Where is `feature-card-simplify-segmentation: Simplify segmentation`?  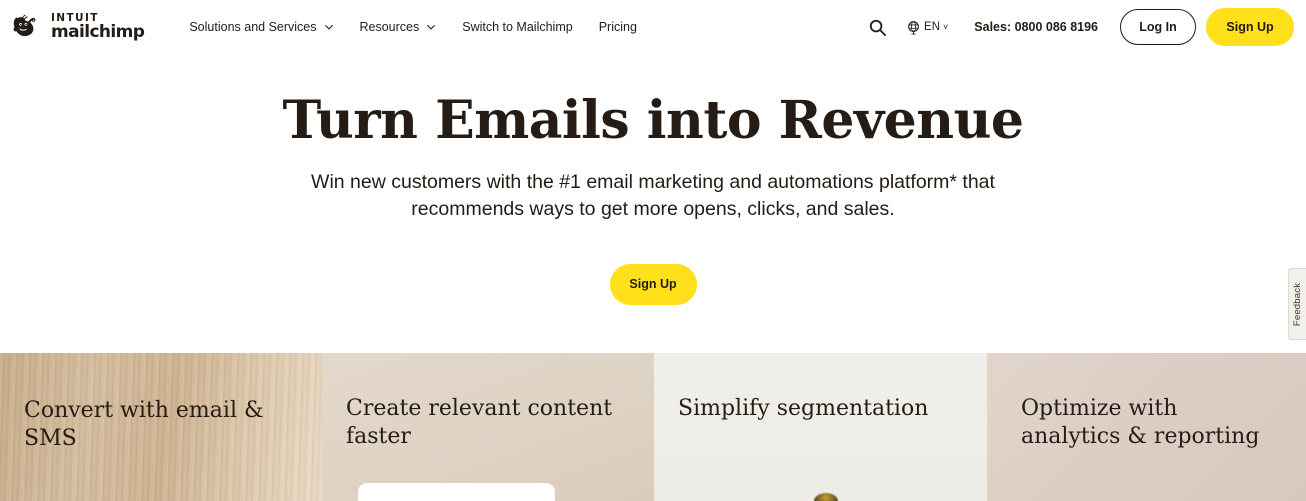
feature-card-simplify-segmentation: Simplify segmentation is located at coordinates (820, 427).